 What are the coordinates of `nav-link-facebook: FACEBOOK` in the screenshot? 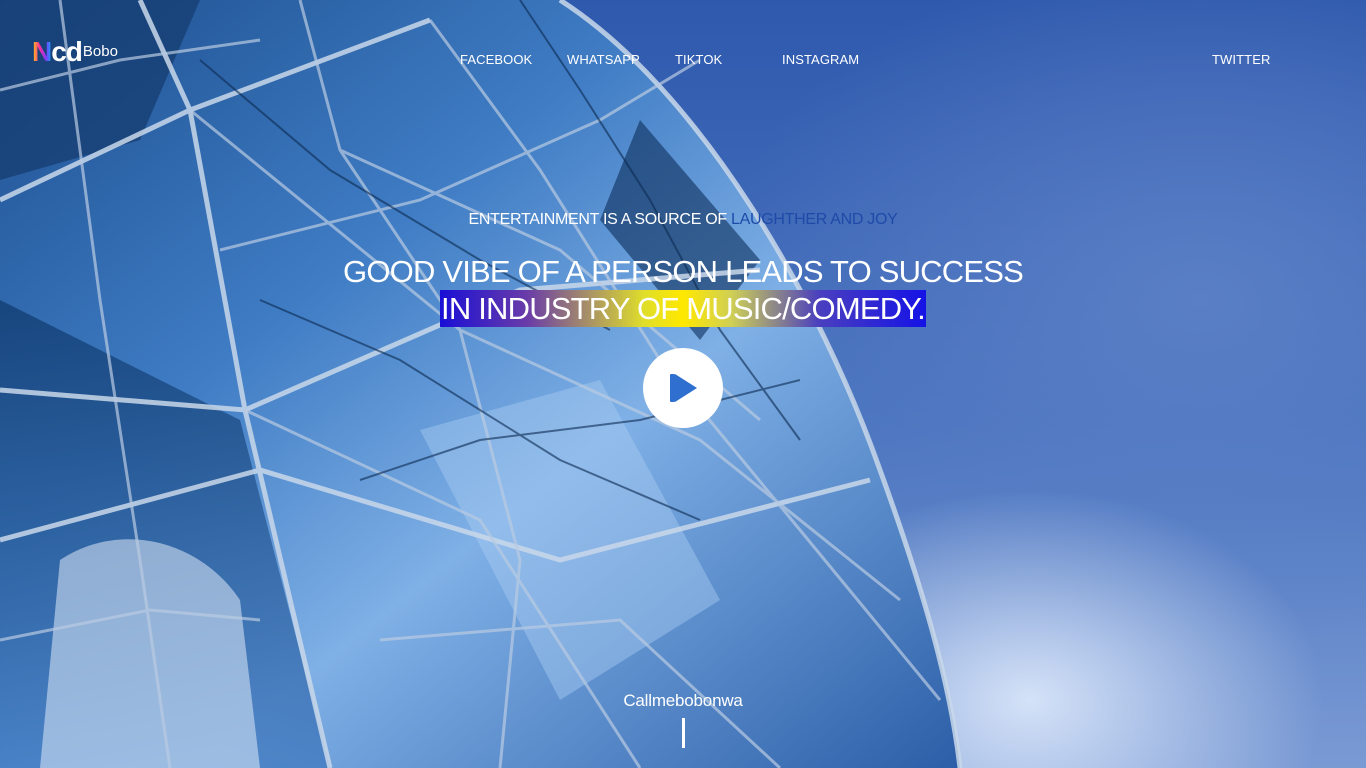 It's located at (496, 59).